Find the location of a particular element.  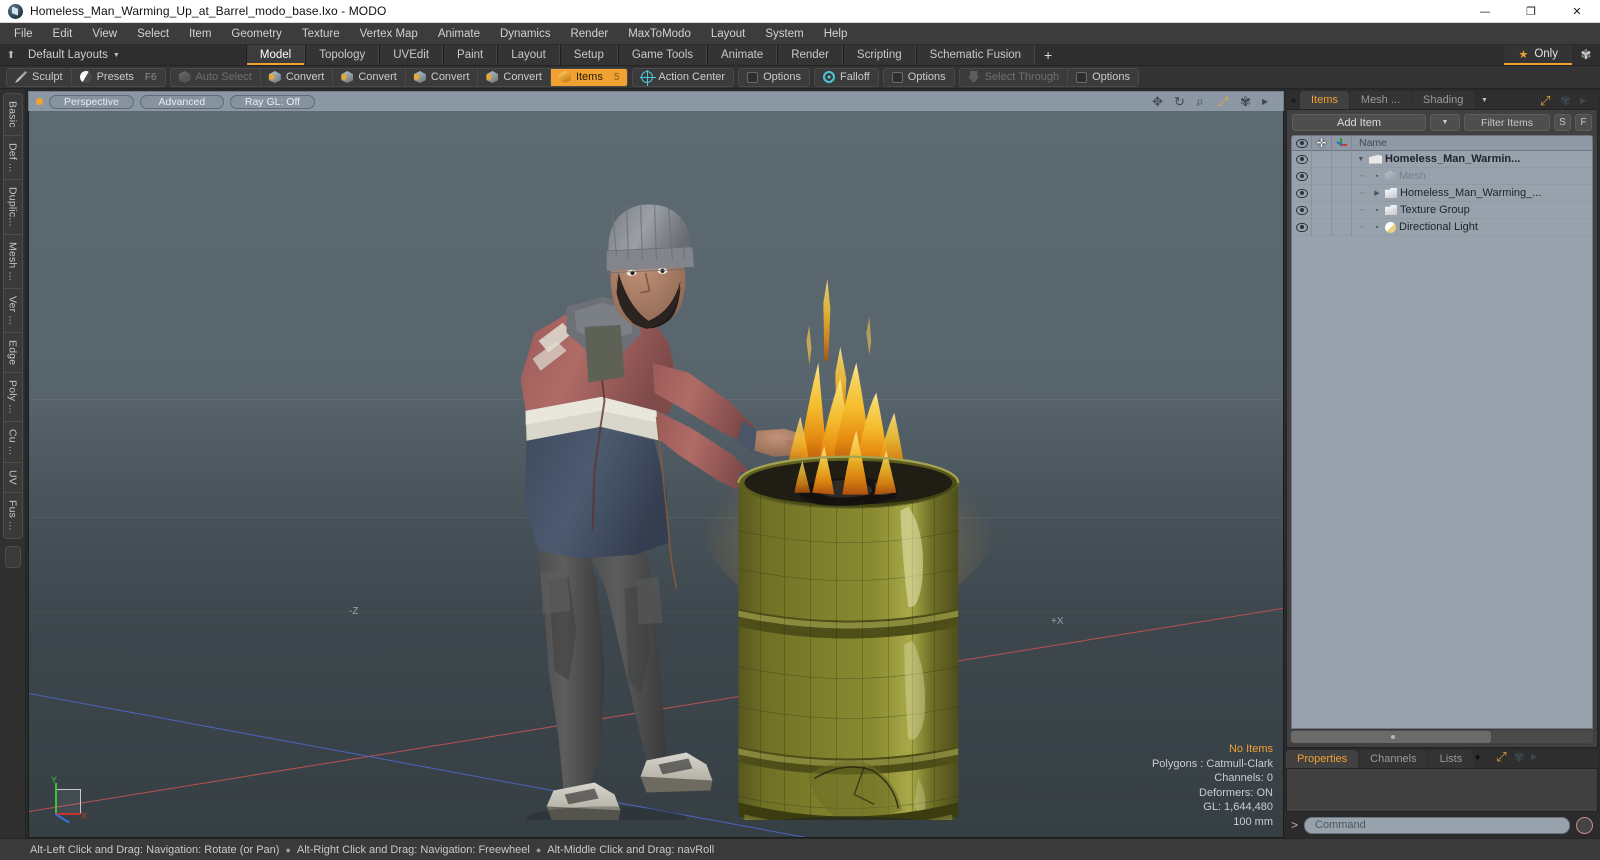

record-icon is located at coordinates (1584, 825).